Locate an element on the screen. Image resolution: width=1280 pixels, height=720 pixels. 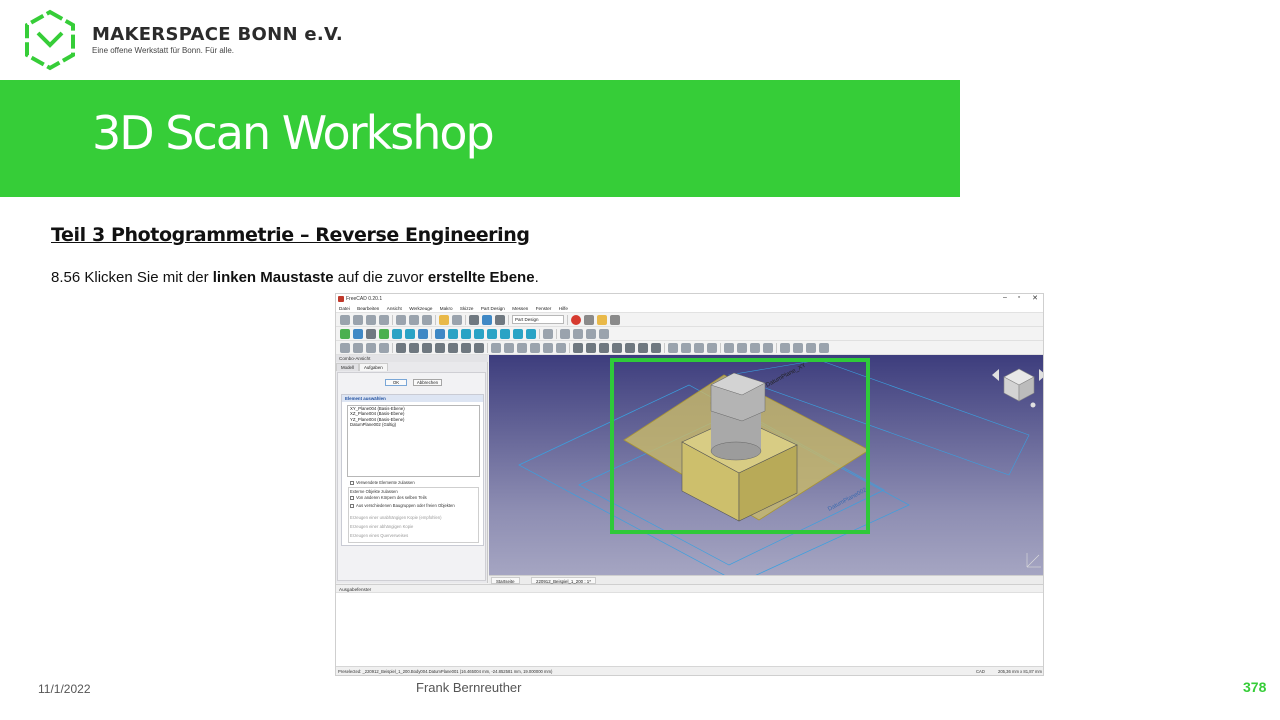
part-icon is located at coordinates (565, 333).